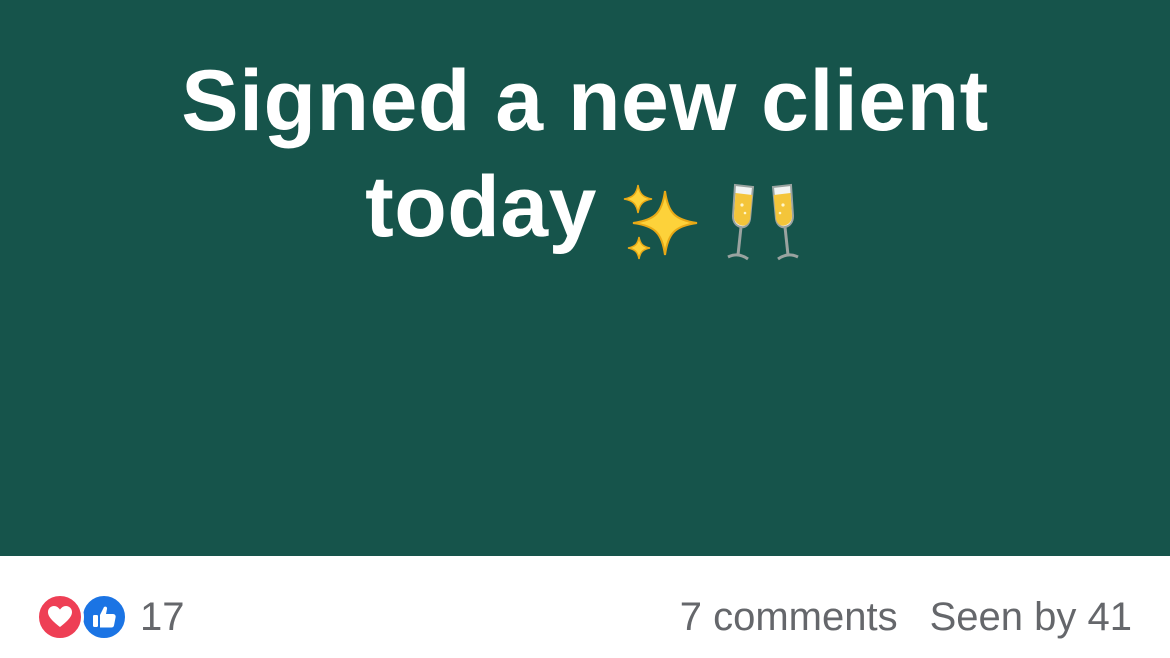 Image resolution: width=1170 pixels, height=658 pixels. I want to click on sparkles-icon, so click(660, 222).